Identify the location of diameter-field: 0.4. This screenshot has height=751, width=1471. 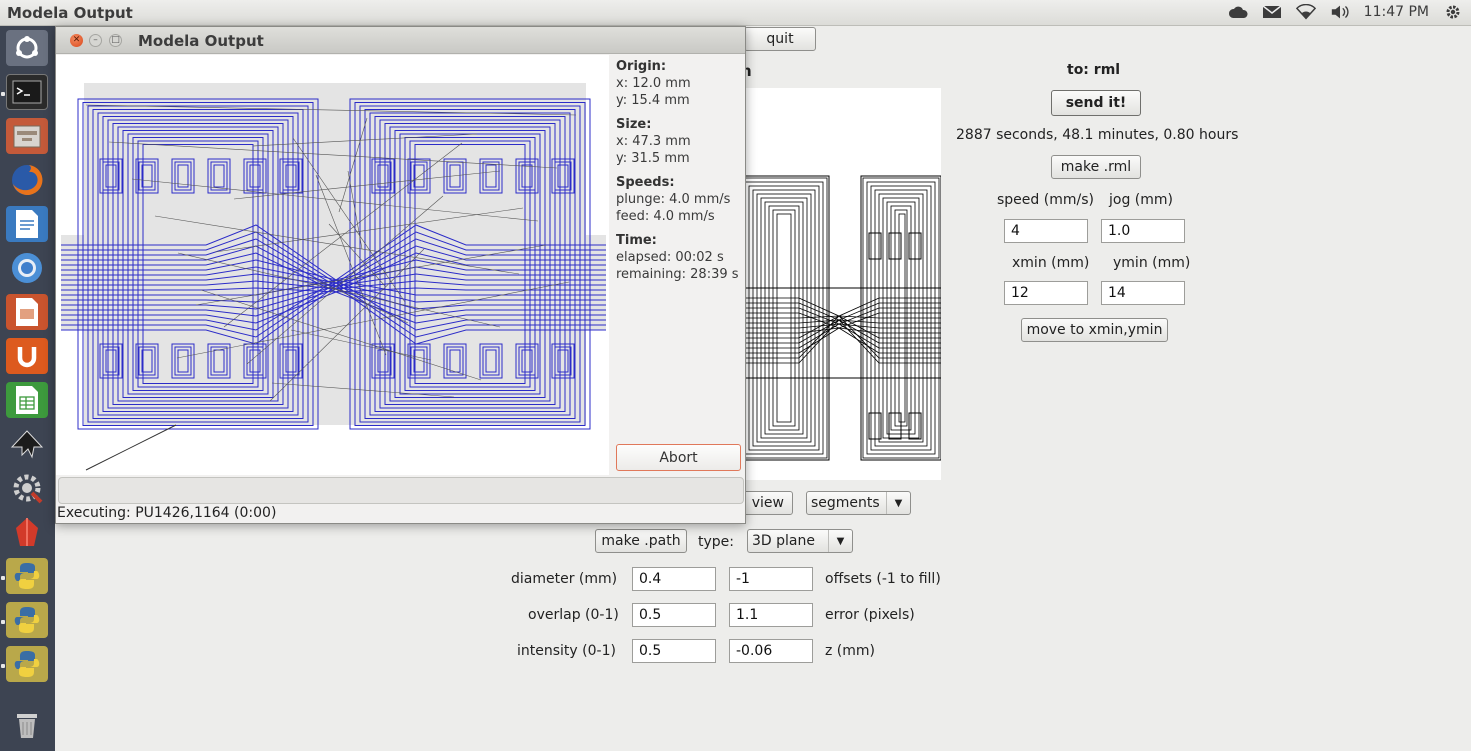
(674, 579).